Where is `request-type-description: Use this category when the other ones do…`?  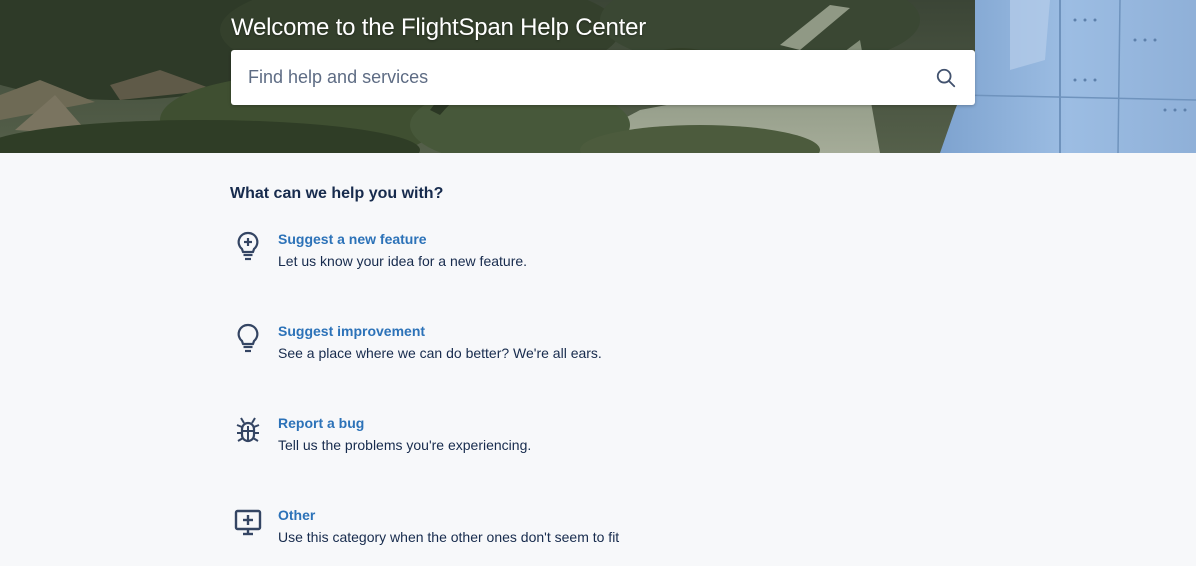
request-type-description: Use this category when the other ones do… is located at coordinates (449, 537).